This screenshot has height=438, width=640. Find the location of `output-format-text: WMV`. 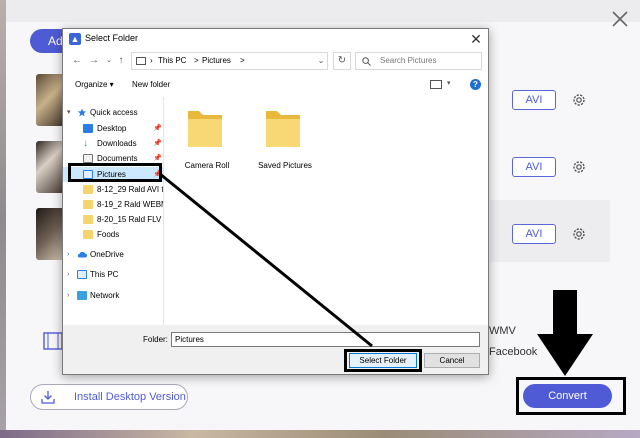

output-format-text: WMV is located at coordinates (502, 331).